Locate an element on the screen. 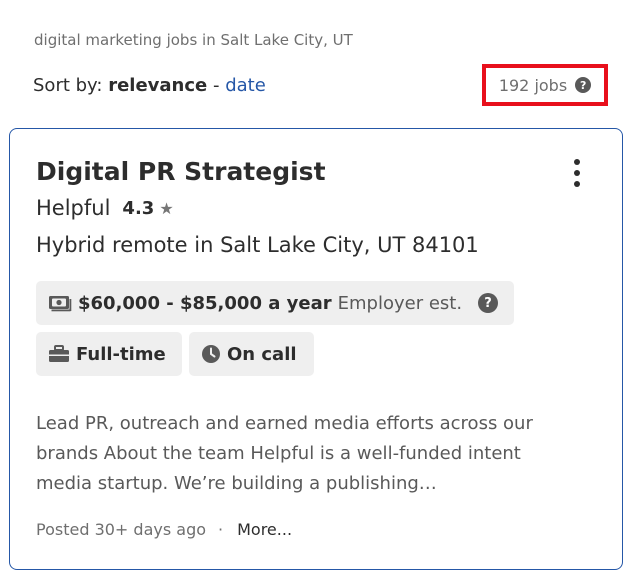 The image size is (635, 579). job-title: Digital PR Strategist is located at coordinates (181, 171).